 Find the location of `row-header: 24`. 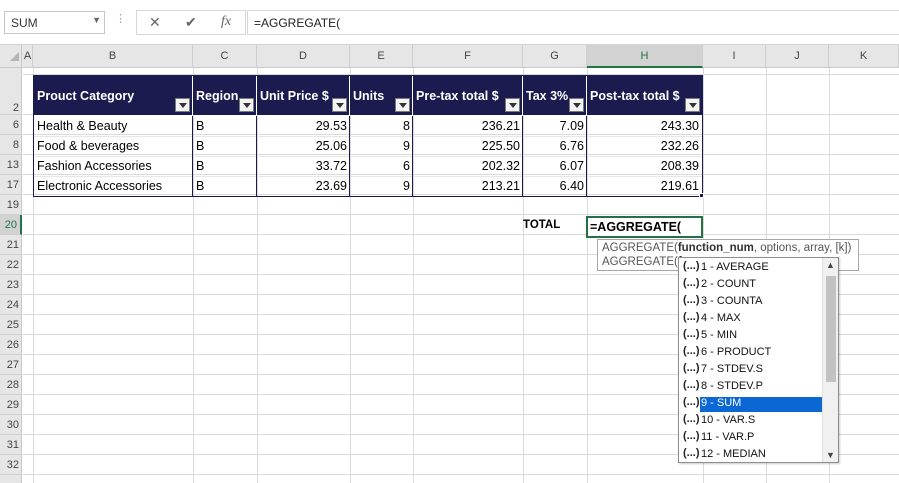

row-header: 24 is located at coordinates (11, 305).